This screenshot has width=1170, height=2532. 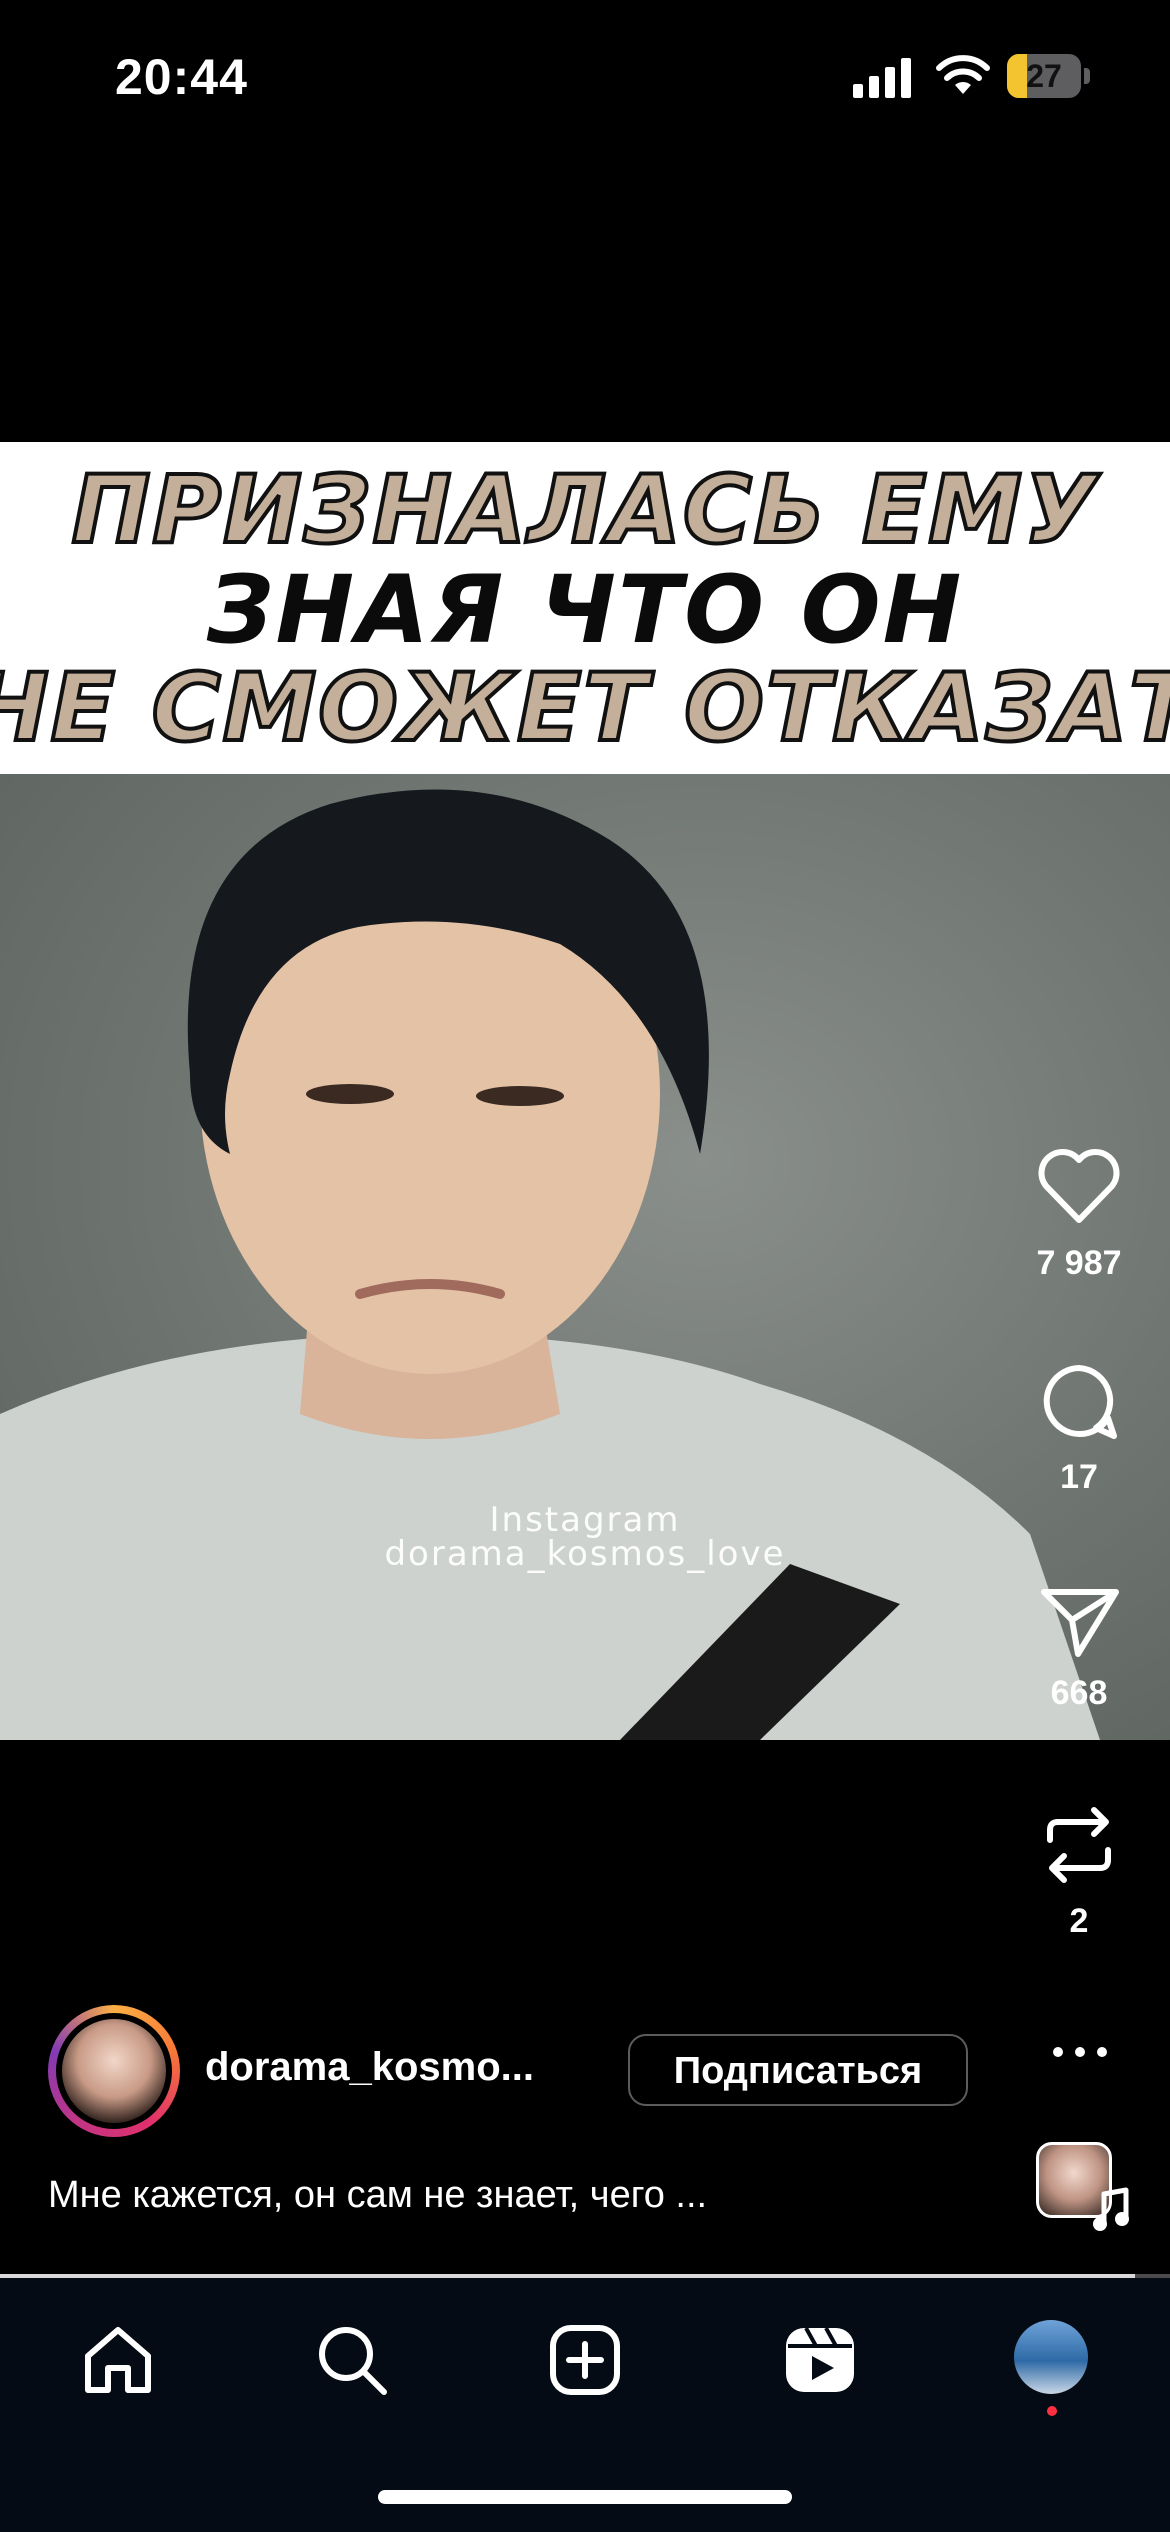 I want to click on cellular-signal-icon, so click(x=882, y=78).